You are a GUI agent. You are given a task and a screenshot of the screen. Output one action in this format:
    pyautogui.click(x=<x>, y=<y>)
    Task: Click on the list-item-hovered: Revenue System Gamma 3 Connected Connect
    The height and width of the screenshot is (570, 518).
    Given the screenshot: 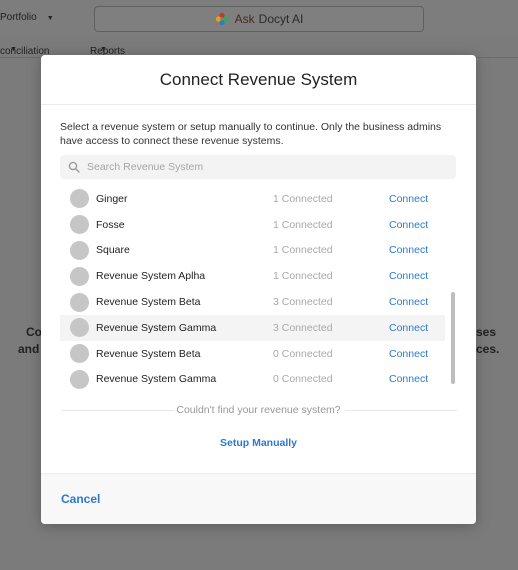 What is the action you would take?
    pyautogui.click(x=252, y=327)
    